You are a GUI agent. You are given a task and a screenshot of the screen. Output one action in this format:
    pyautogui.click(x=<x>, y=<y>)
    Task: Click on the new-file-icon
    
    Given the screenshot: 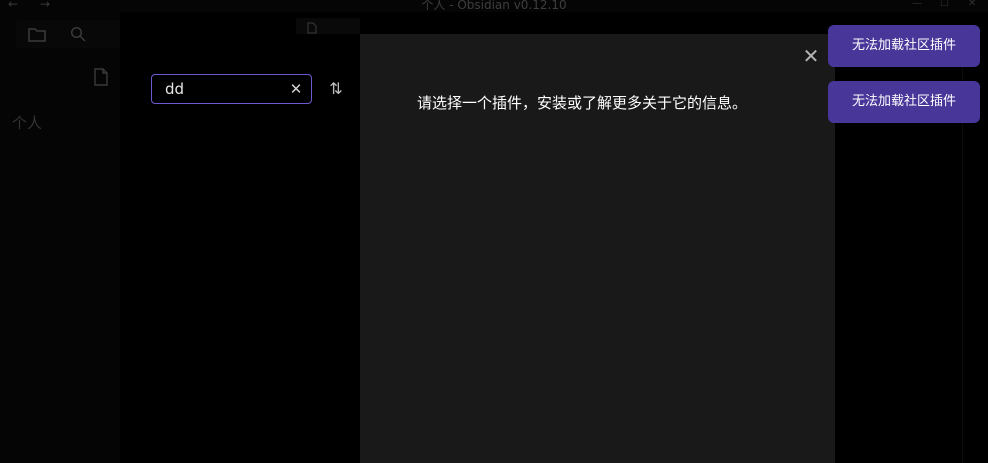 What is the action you would take?
    pyautogui.click(x=101, y=78)
    